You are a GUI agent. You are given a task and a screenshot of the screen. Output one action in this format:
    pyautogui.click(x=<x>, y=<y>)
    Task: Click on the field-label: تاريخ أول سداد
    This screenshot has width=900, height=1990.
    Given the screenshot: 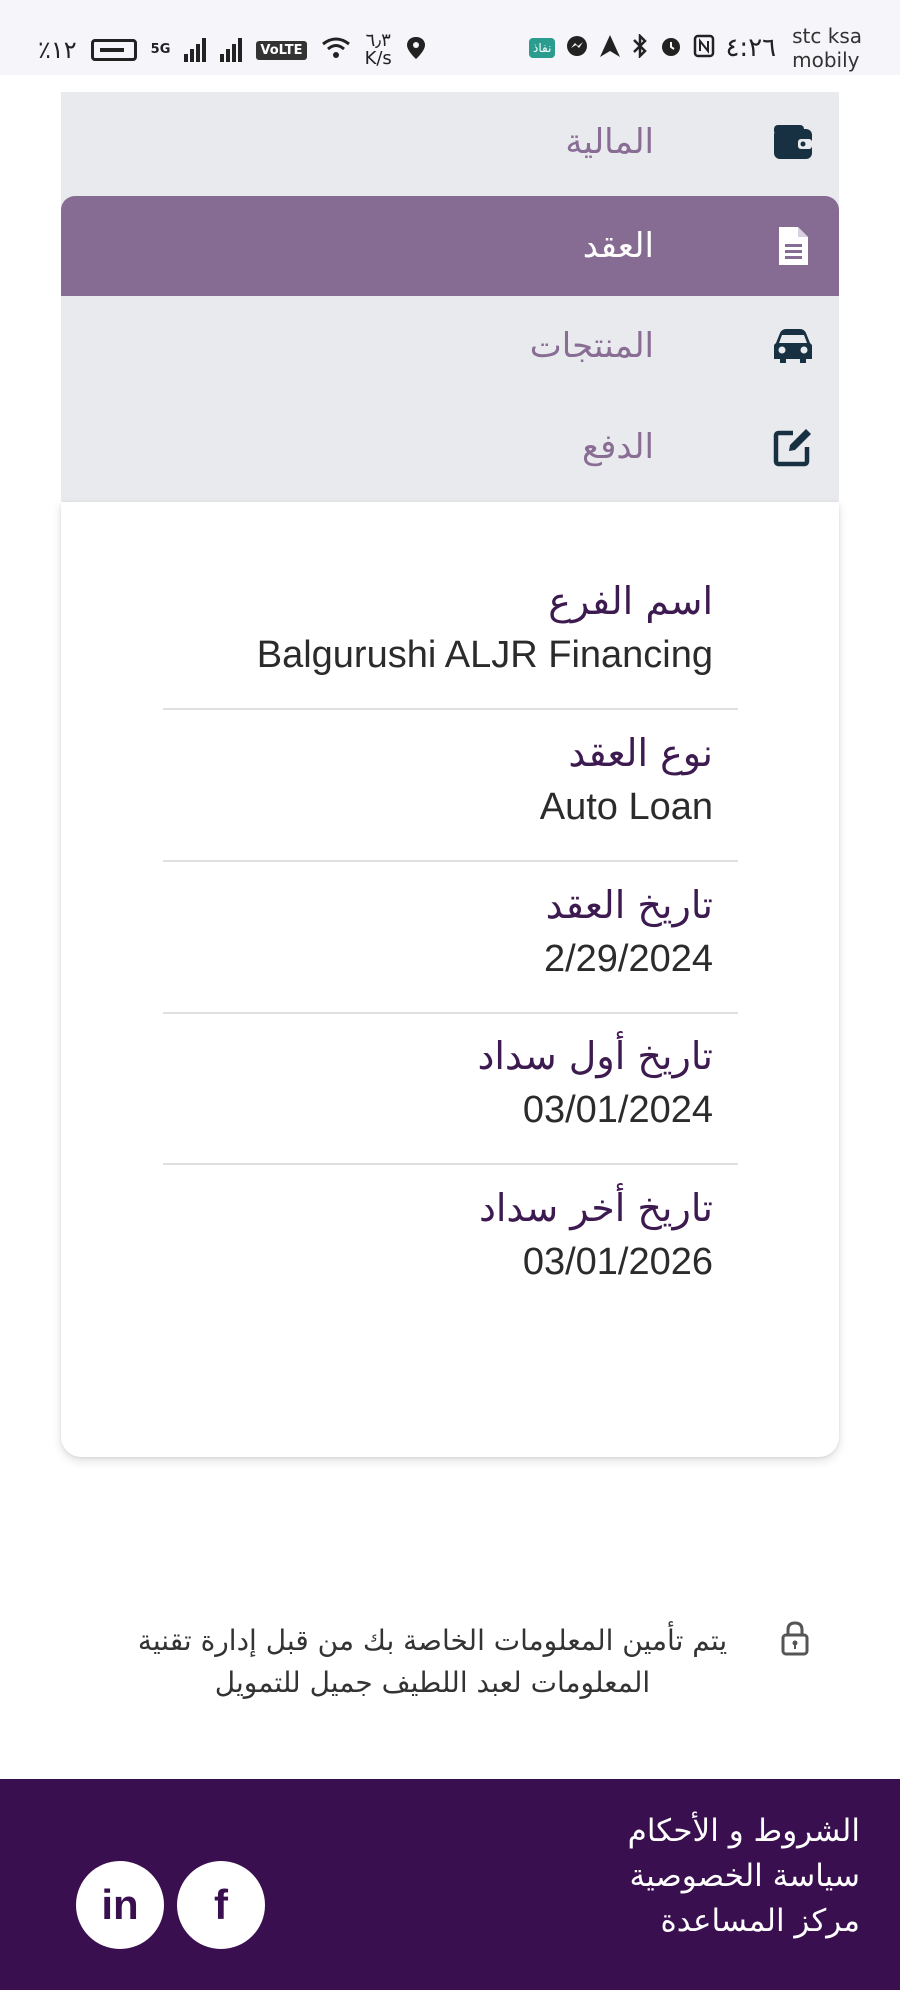 What is the action you would take?
    pyautogui.click(x=595, y=1056)
    